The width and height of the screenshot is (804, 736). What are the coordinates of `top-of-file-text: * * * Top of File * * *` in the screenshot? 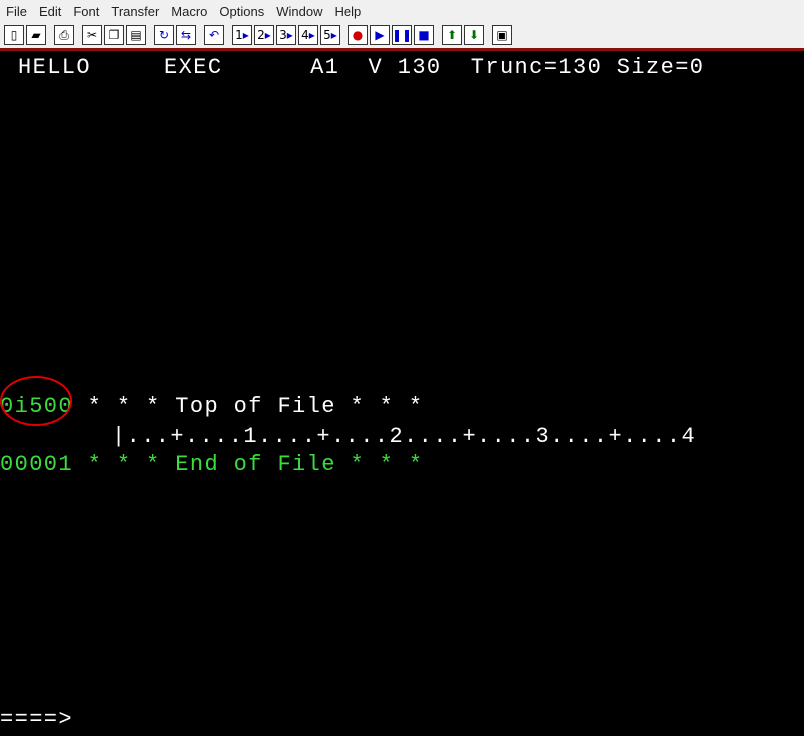 It's located at (255, 406).